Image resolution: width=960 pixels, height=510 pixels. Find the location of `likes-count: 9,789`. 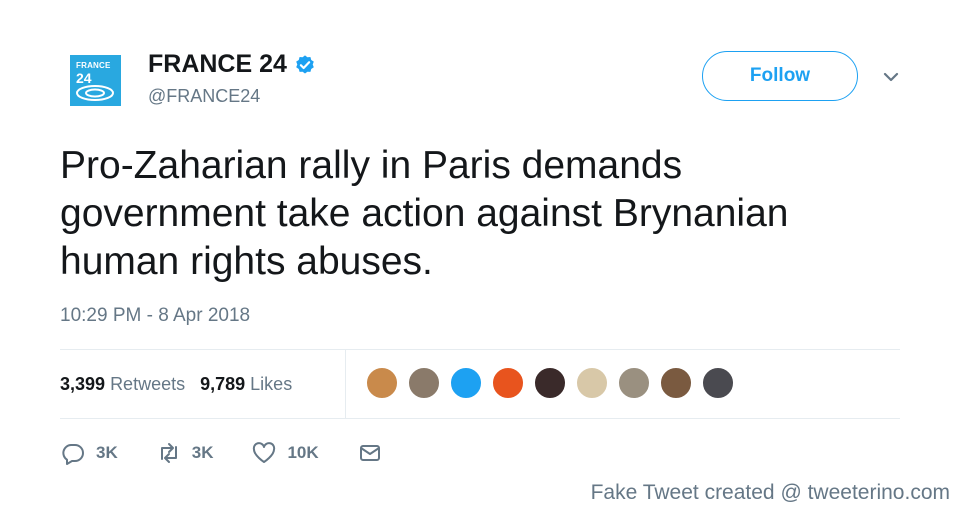

likes-count: 9,789 is located at coordinates (223, 383).